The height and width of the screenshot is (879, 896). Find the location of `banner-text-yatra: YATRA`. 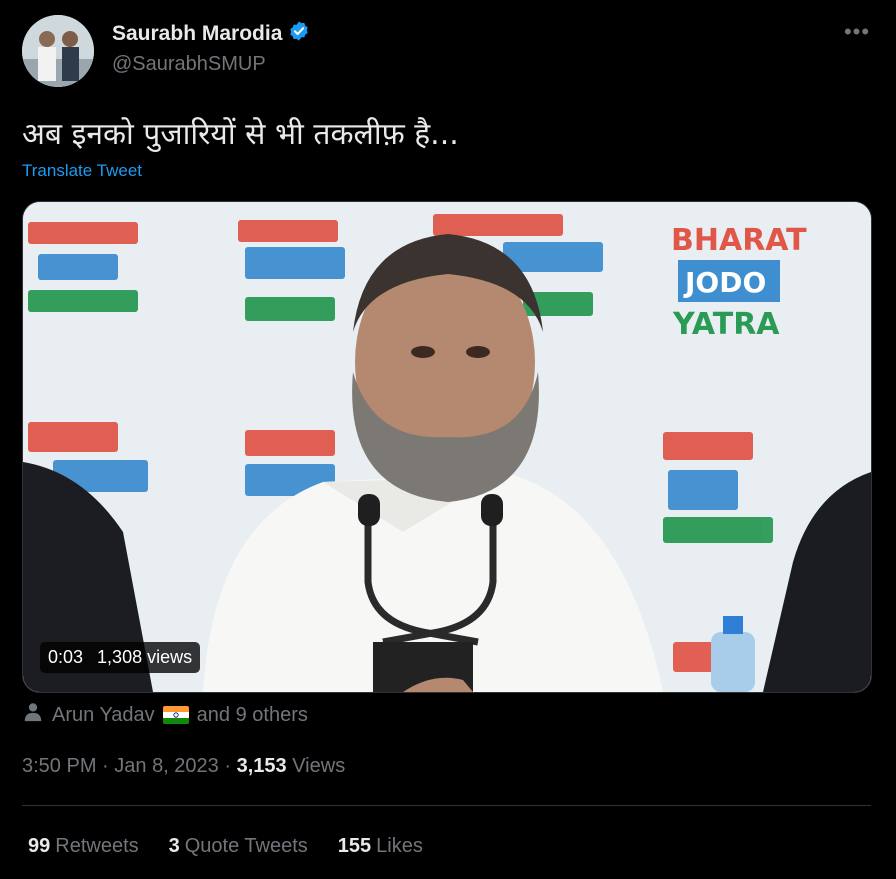

banner-text-yatra: YATRA is located at coordinates (726, 324).